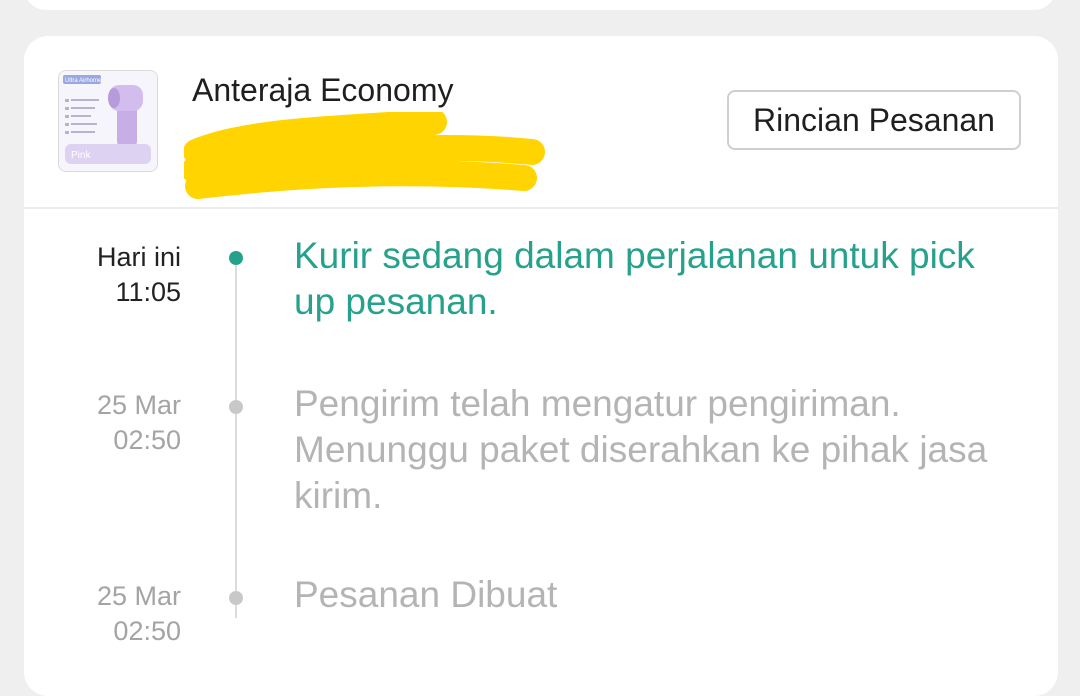  What do you see at coordinates (138, 257) in the screenshot?
I see `event-date: Hari ini` at bounding box center [138, 257].